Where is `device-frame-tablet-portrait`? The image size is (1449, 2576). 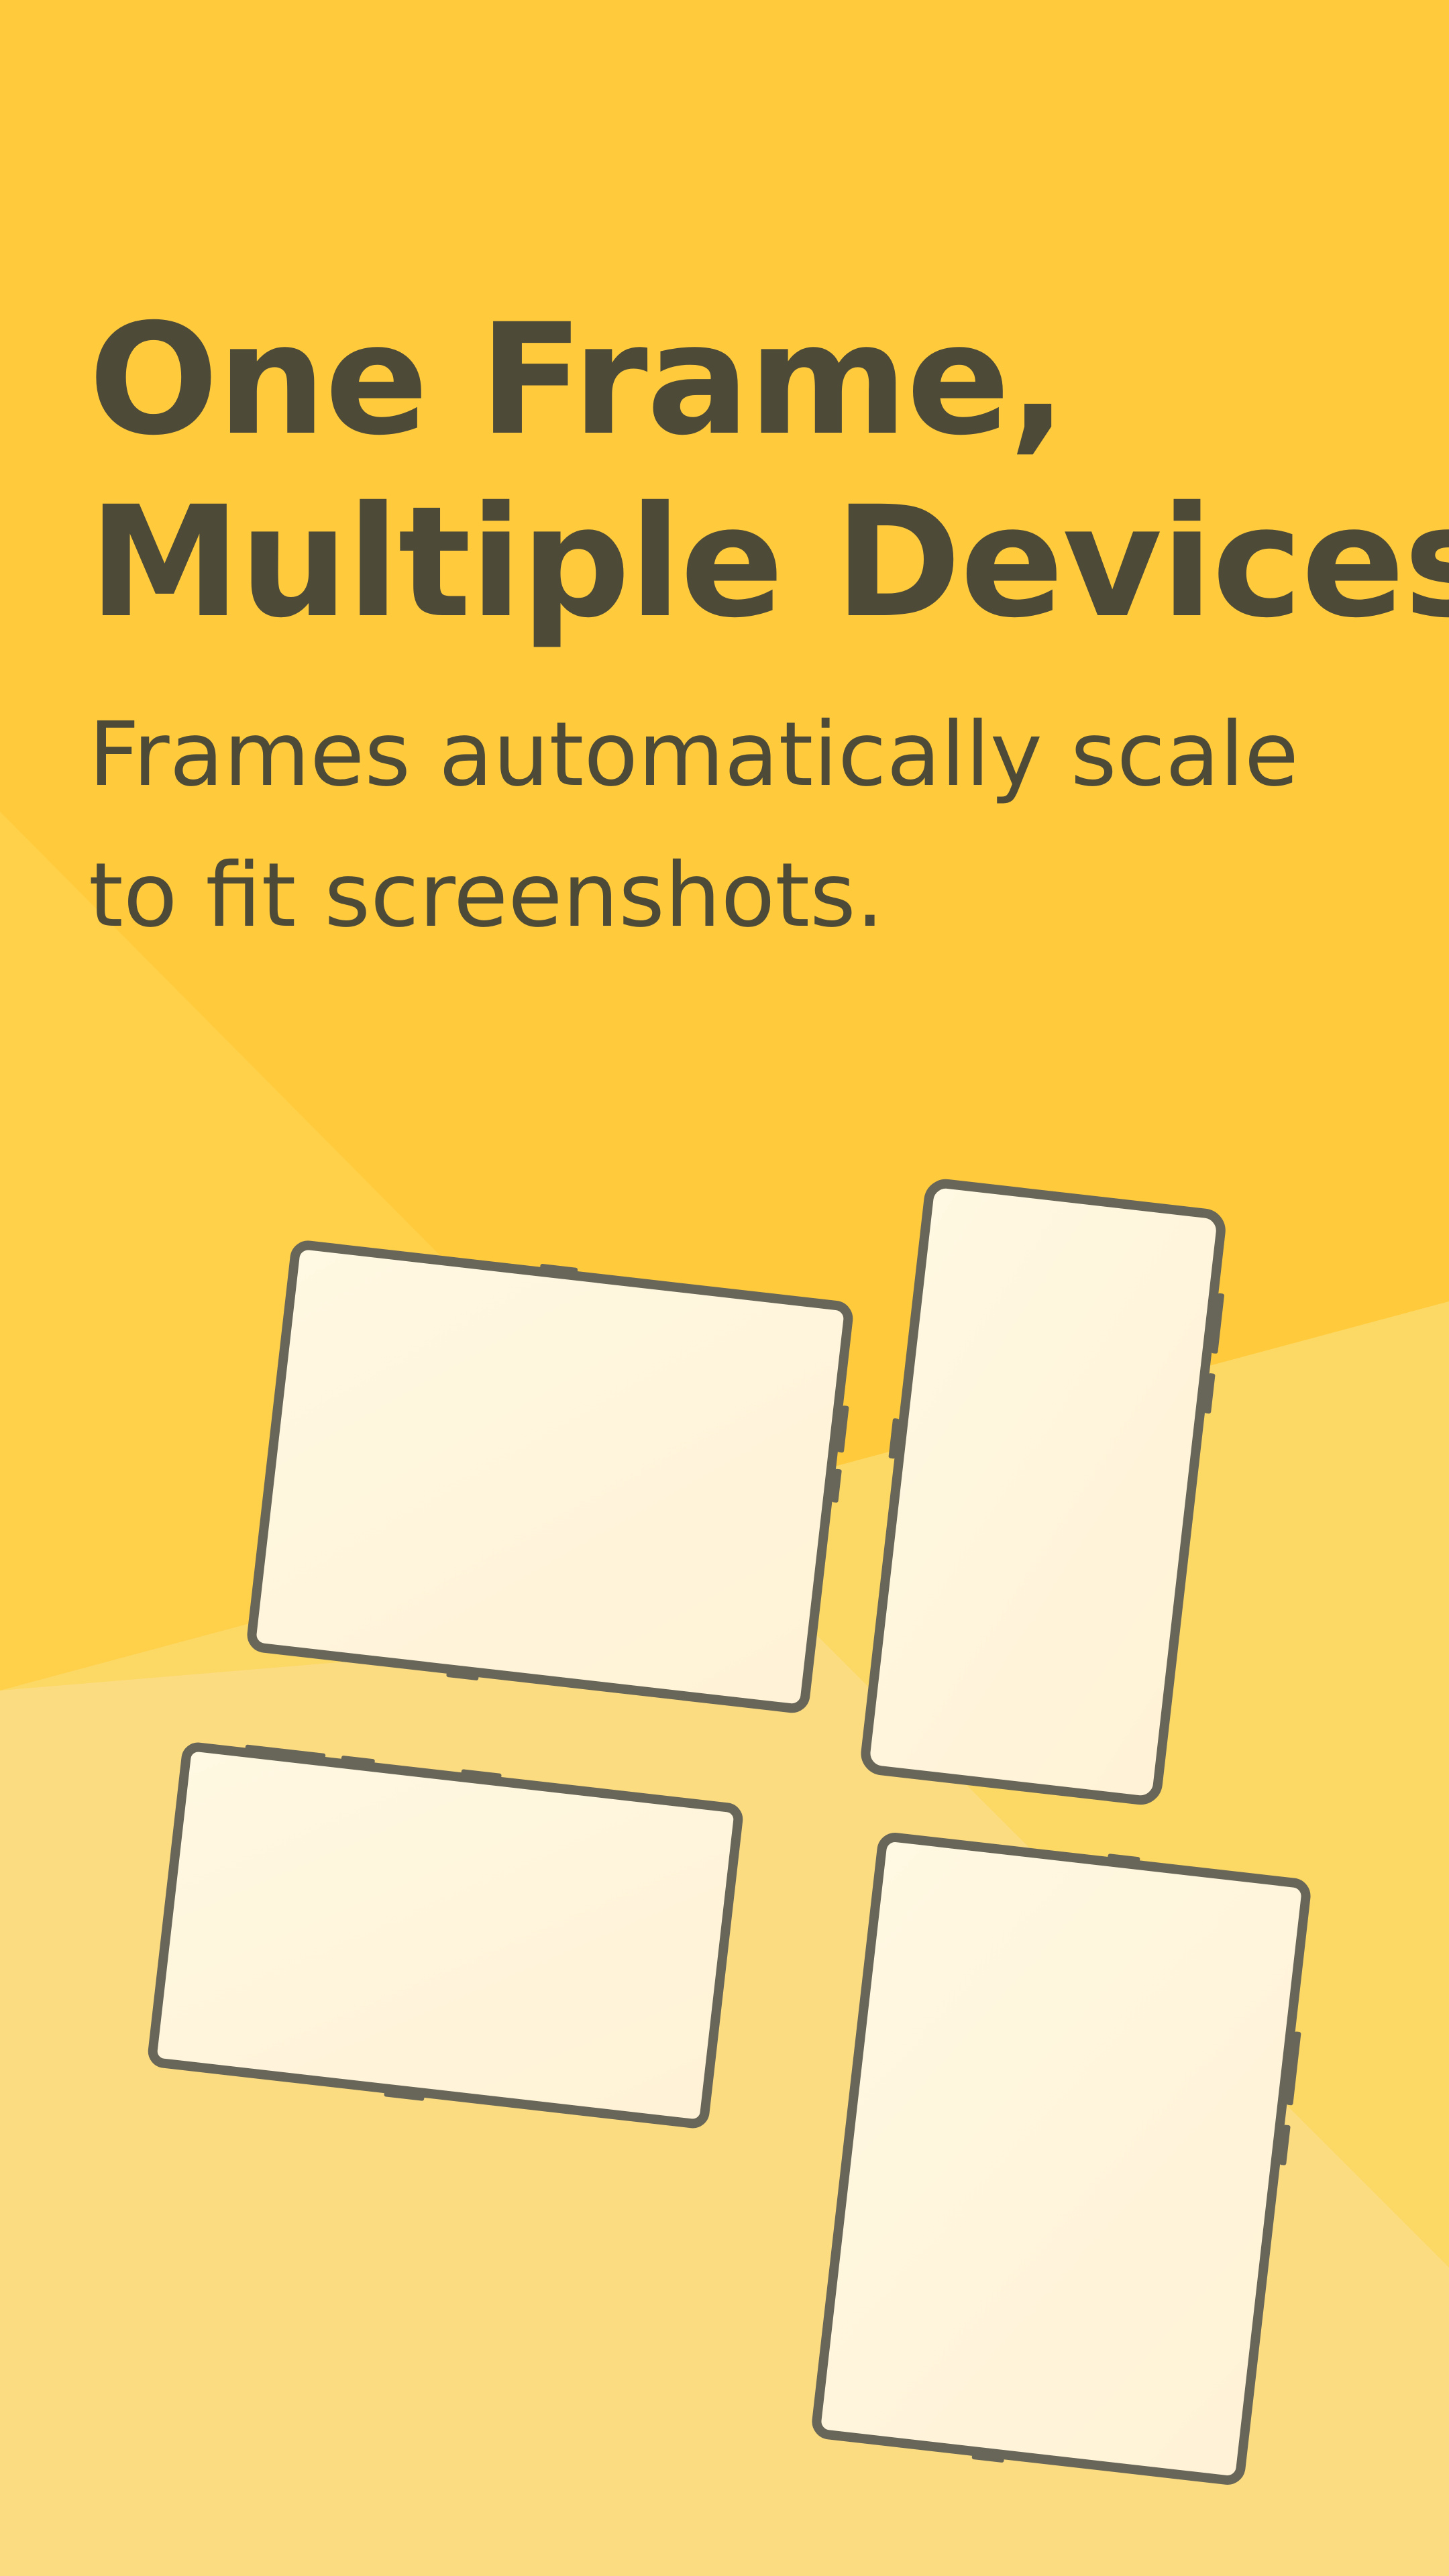 device-frame-tablet-portrait is located at coordinates (1061, 2159).